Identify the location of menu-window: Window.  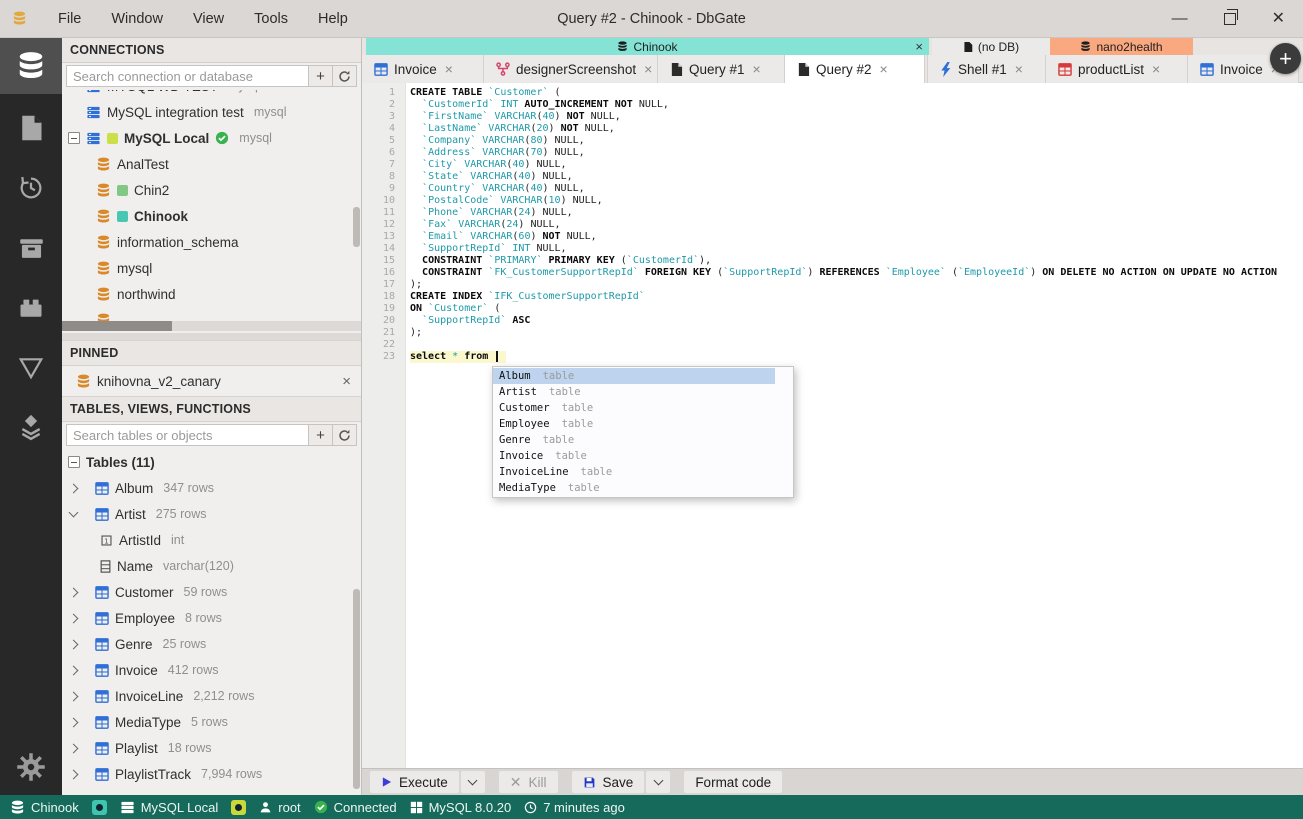
(137, 19).